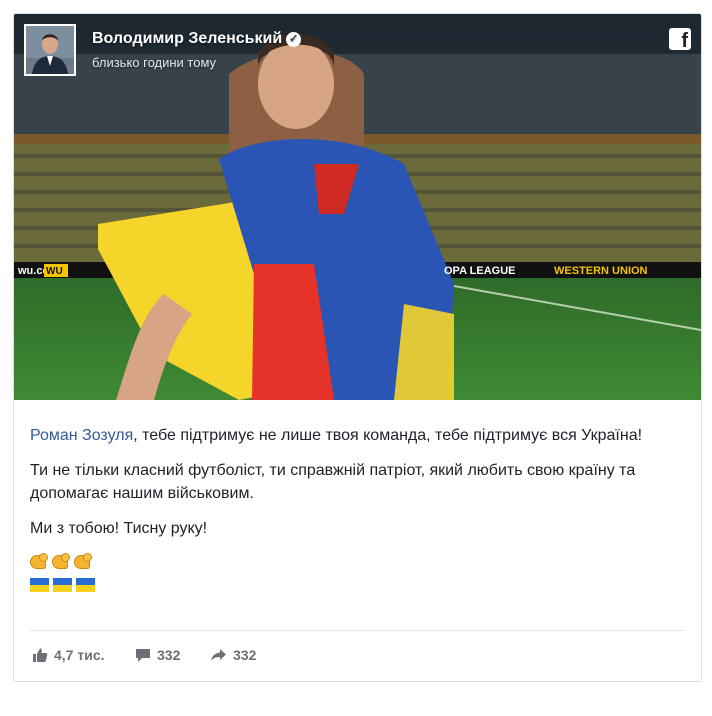  What do you see at coordinates (480, 271) in the screenshot?
I see `banner-league-text: OPA LEAGUE` at bounding box center [480, 271].